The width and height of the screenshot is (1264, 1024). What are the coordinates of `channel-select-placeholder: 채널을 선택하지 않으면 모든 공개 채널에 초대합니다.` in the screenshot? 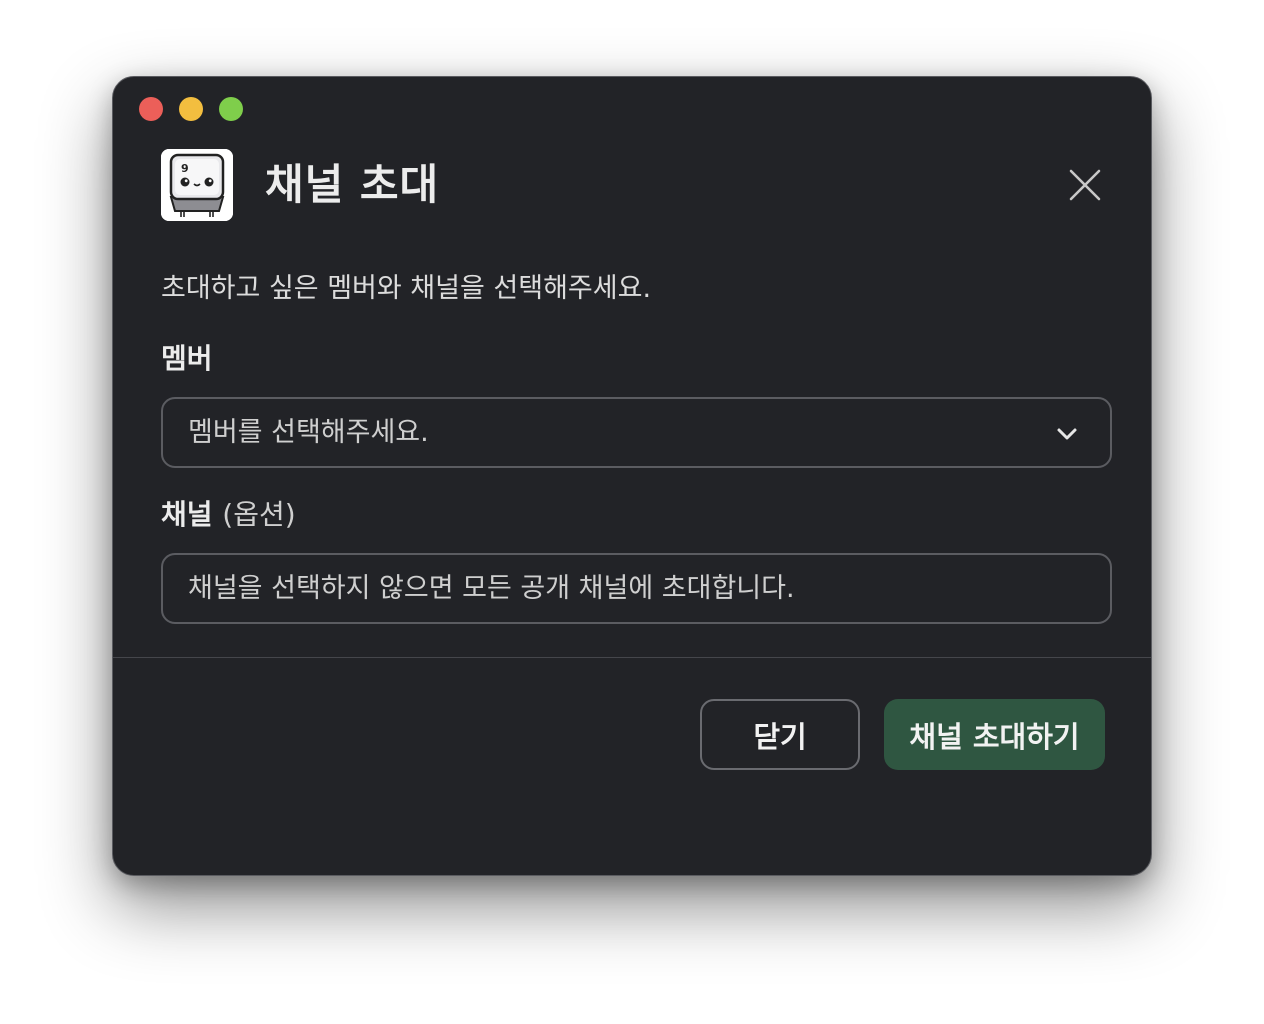 It's located at (491, 588).